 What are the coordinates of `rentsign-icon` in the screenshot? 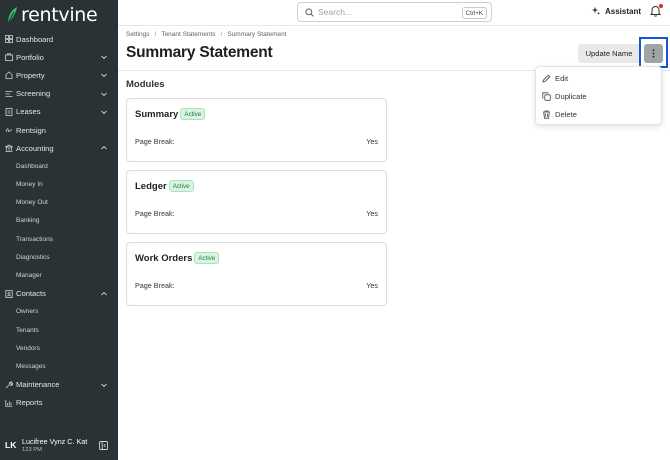 It's located at (9, 130).